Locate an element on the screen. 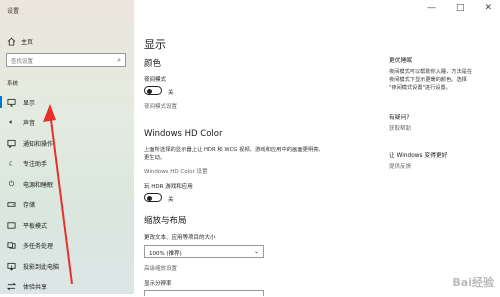 The image size is (500, 297). help-title: 有疑问? is located at coordinates (441, 116).